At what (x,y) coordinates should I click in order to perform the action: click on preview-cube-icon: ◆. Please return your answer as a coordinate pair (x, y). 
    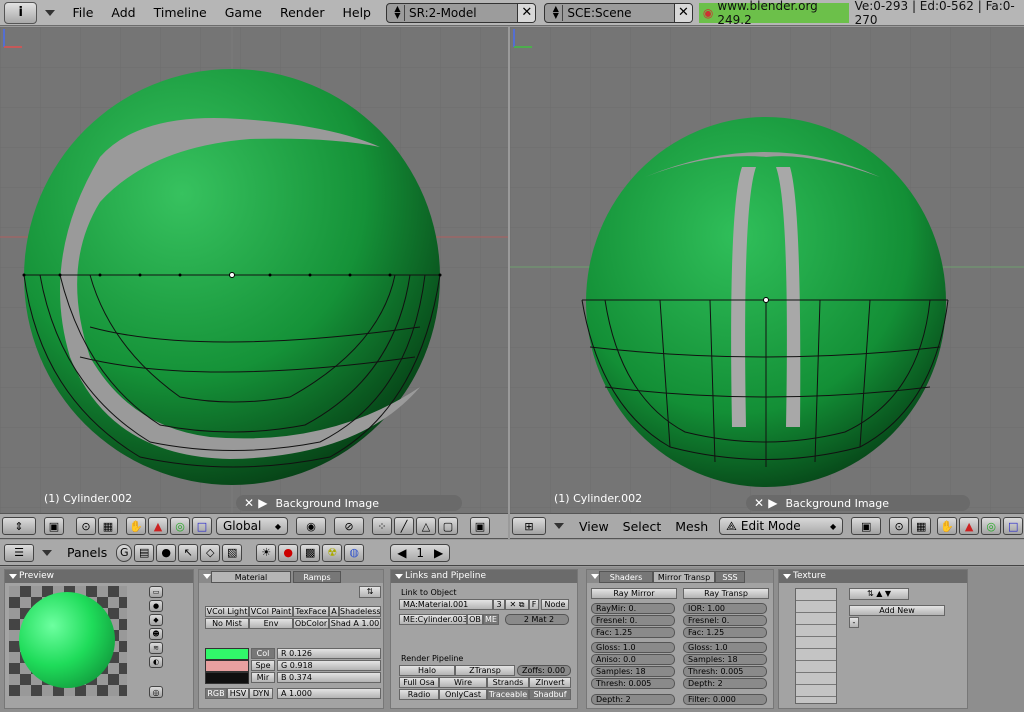
    Looking at the image, I should click on (156, 620).